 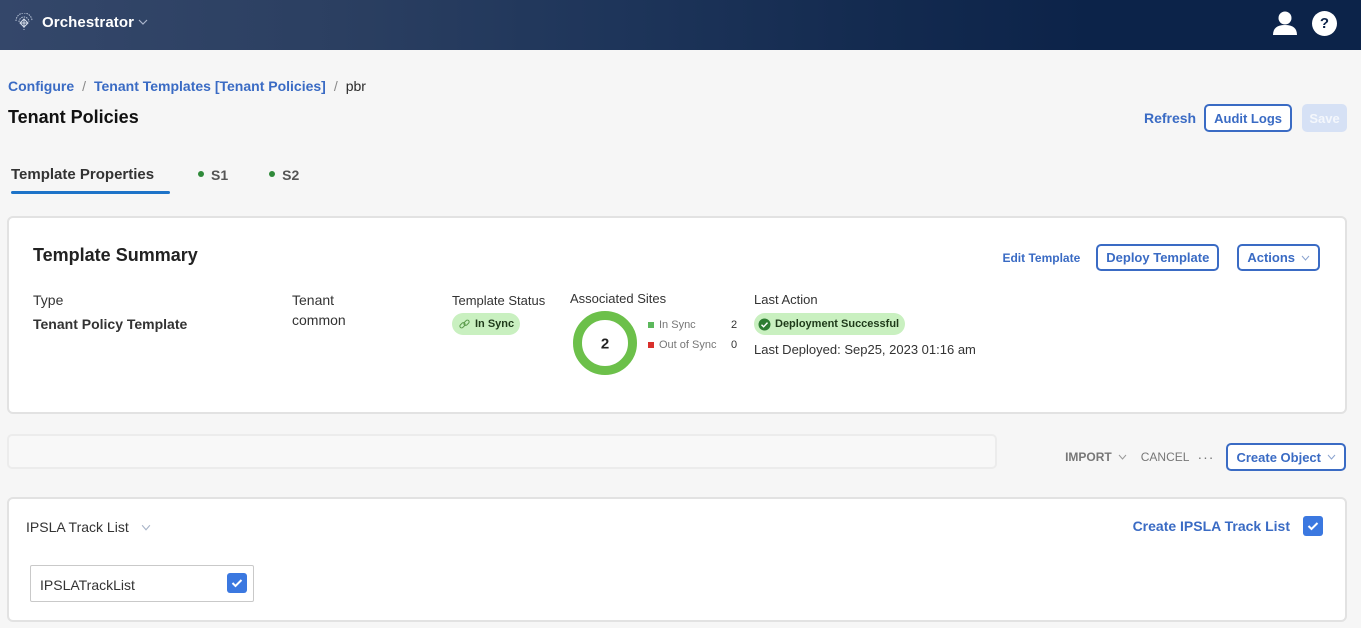 I want to click on breadcrumb-configure: Configure, so click(x=41, y=86).